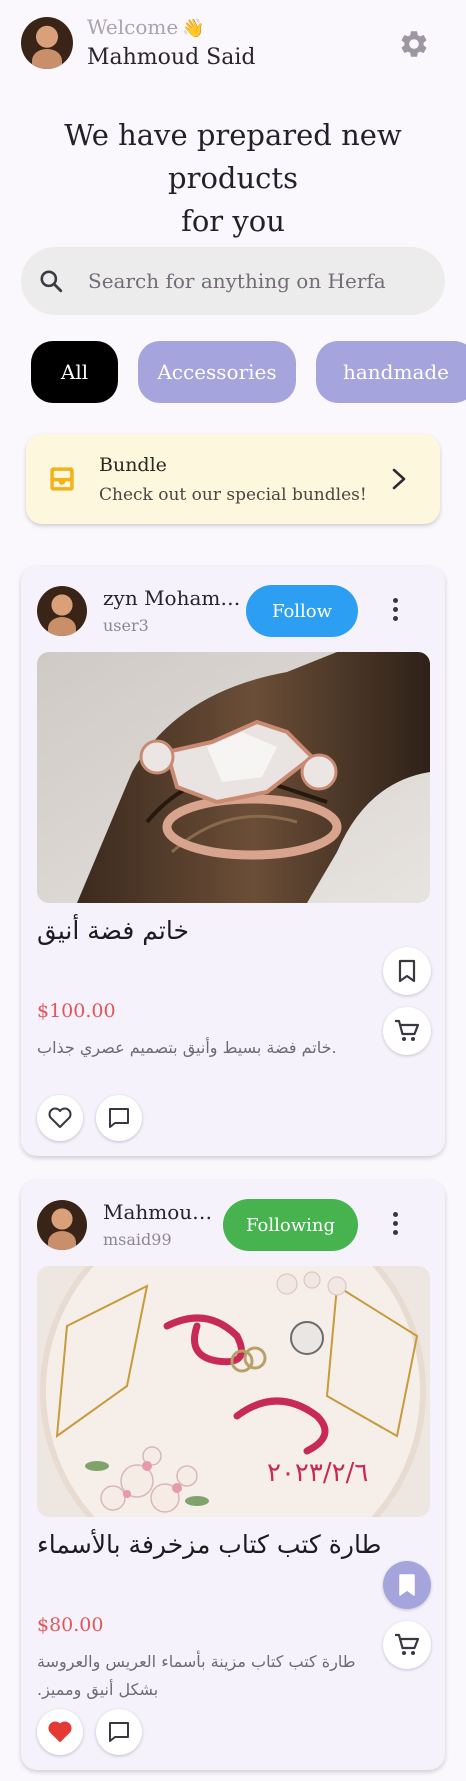 The width and height of the screenshot is (466, 1781). I want to click on product-price: $80.00, so click(70, 1625).